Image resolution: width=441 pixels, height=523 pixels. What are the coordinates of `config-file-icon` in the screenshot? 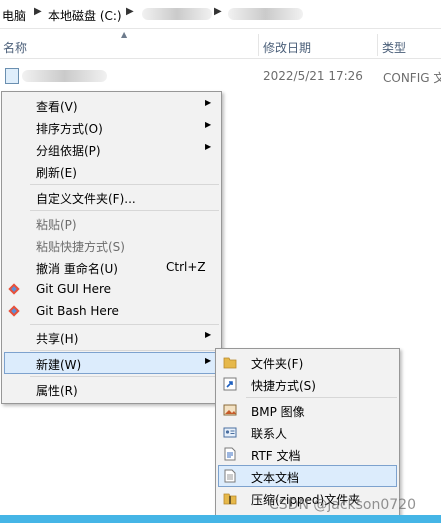 It's located at (12, 76).